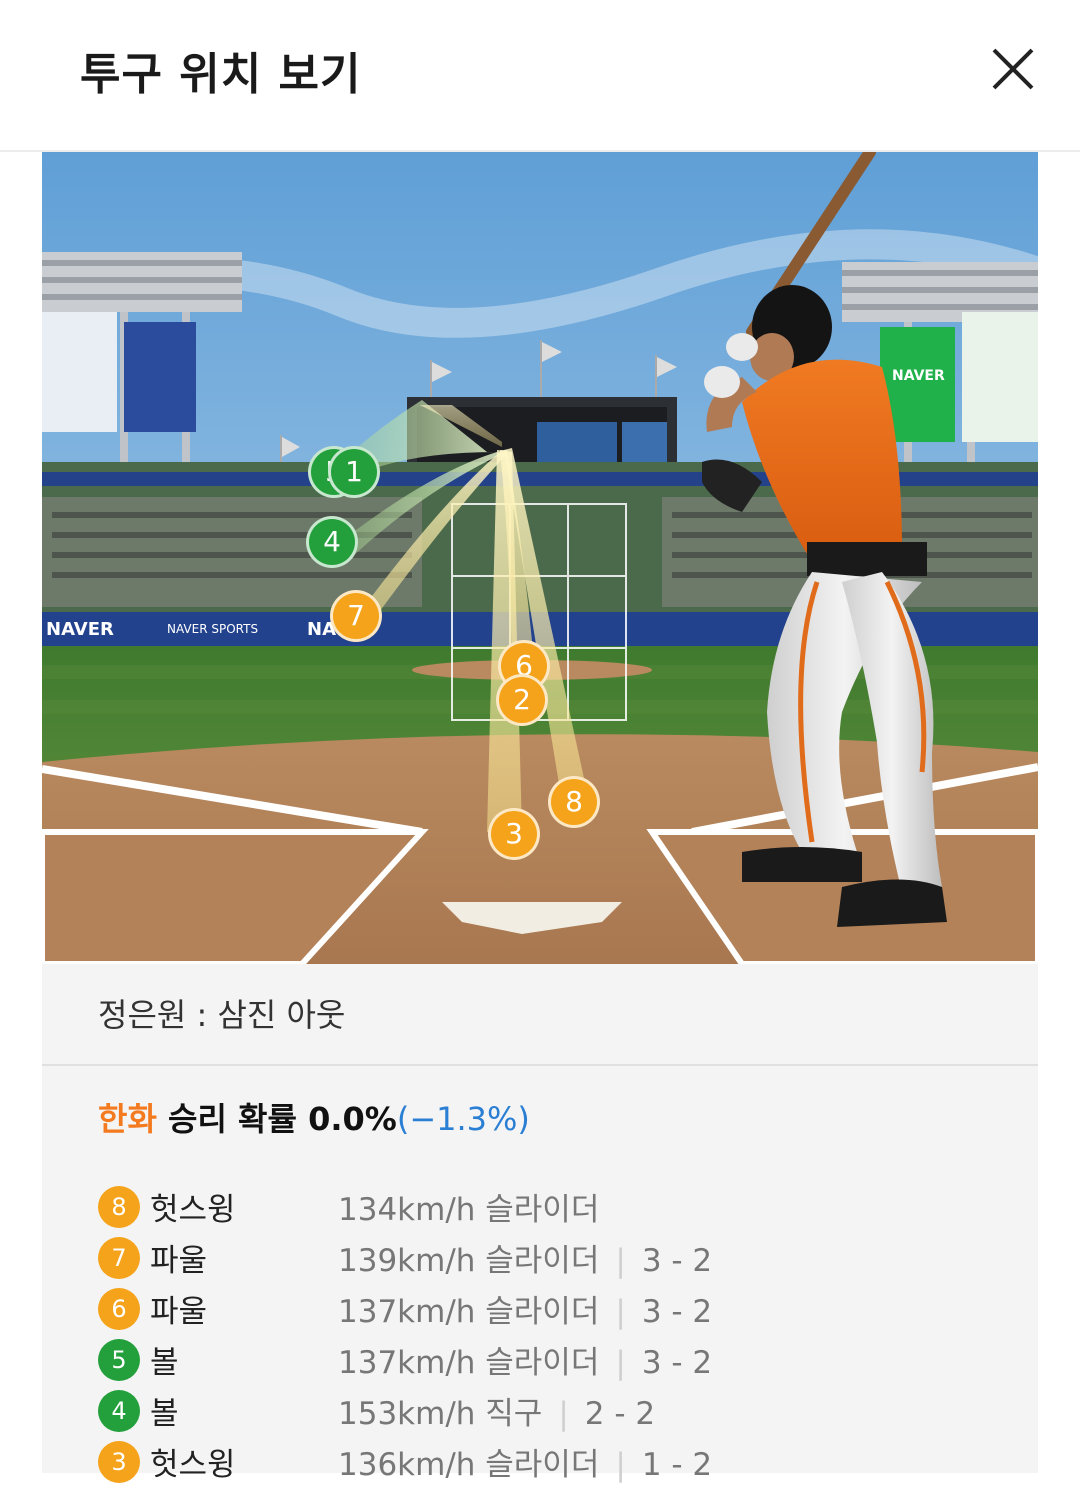  What do you see at coordinates (222, 1015) in the screenshot?
I see `play-result: 정은원 : 삼진 아웃` at bounding box center [222, 1015].